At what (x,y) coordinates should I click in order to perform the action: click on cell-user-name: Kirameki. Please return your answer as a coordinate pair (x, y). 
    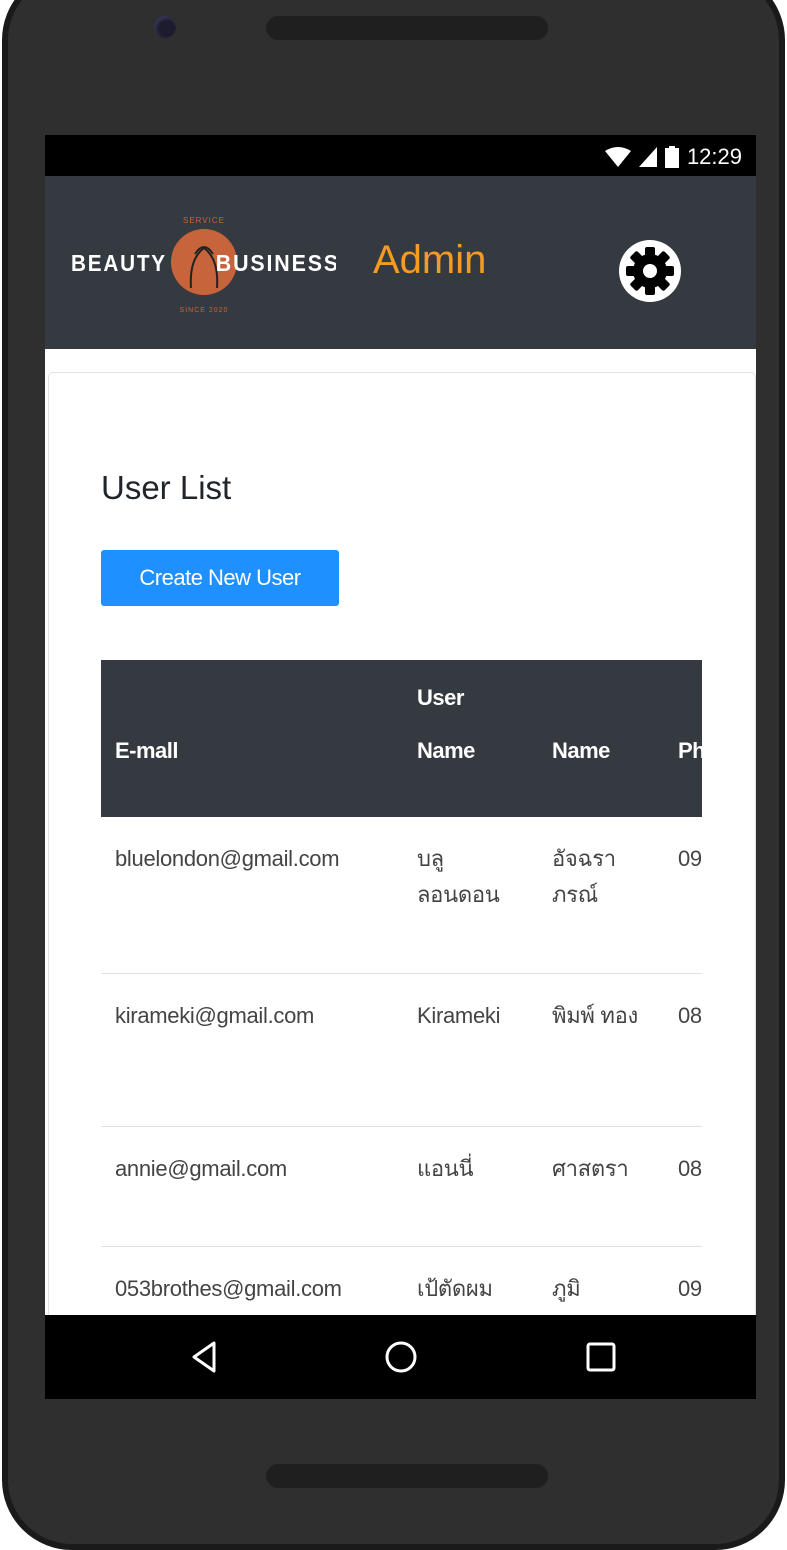
    Looking at the image, I should click on (470, 1050).